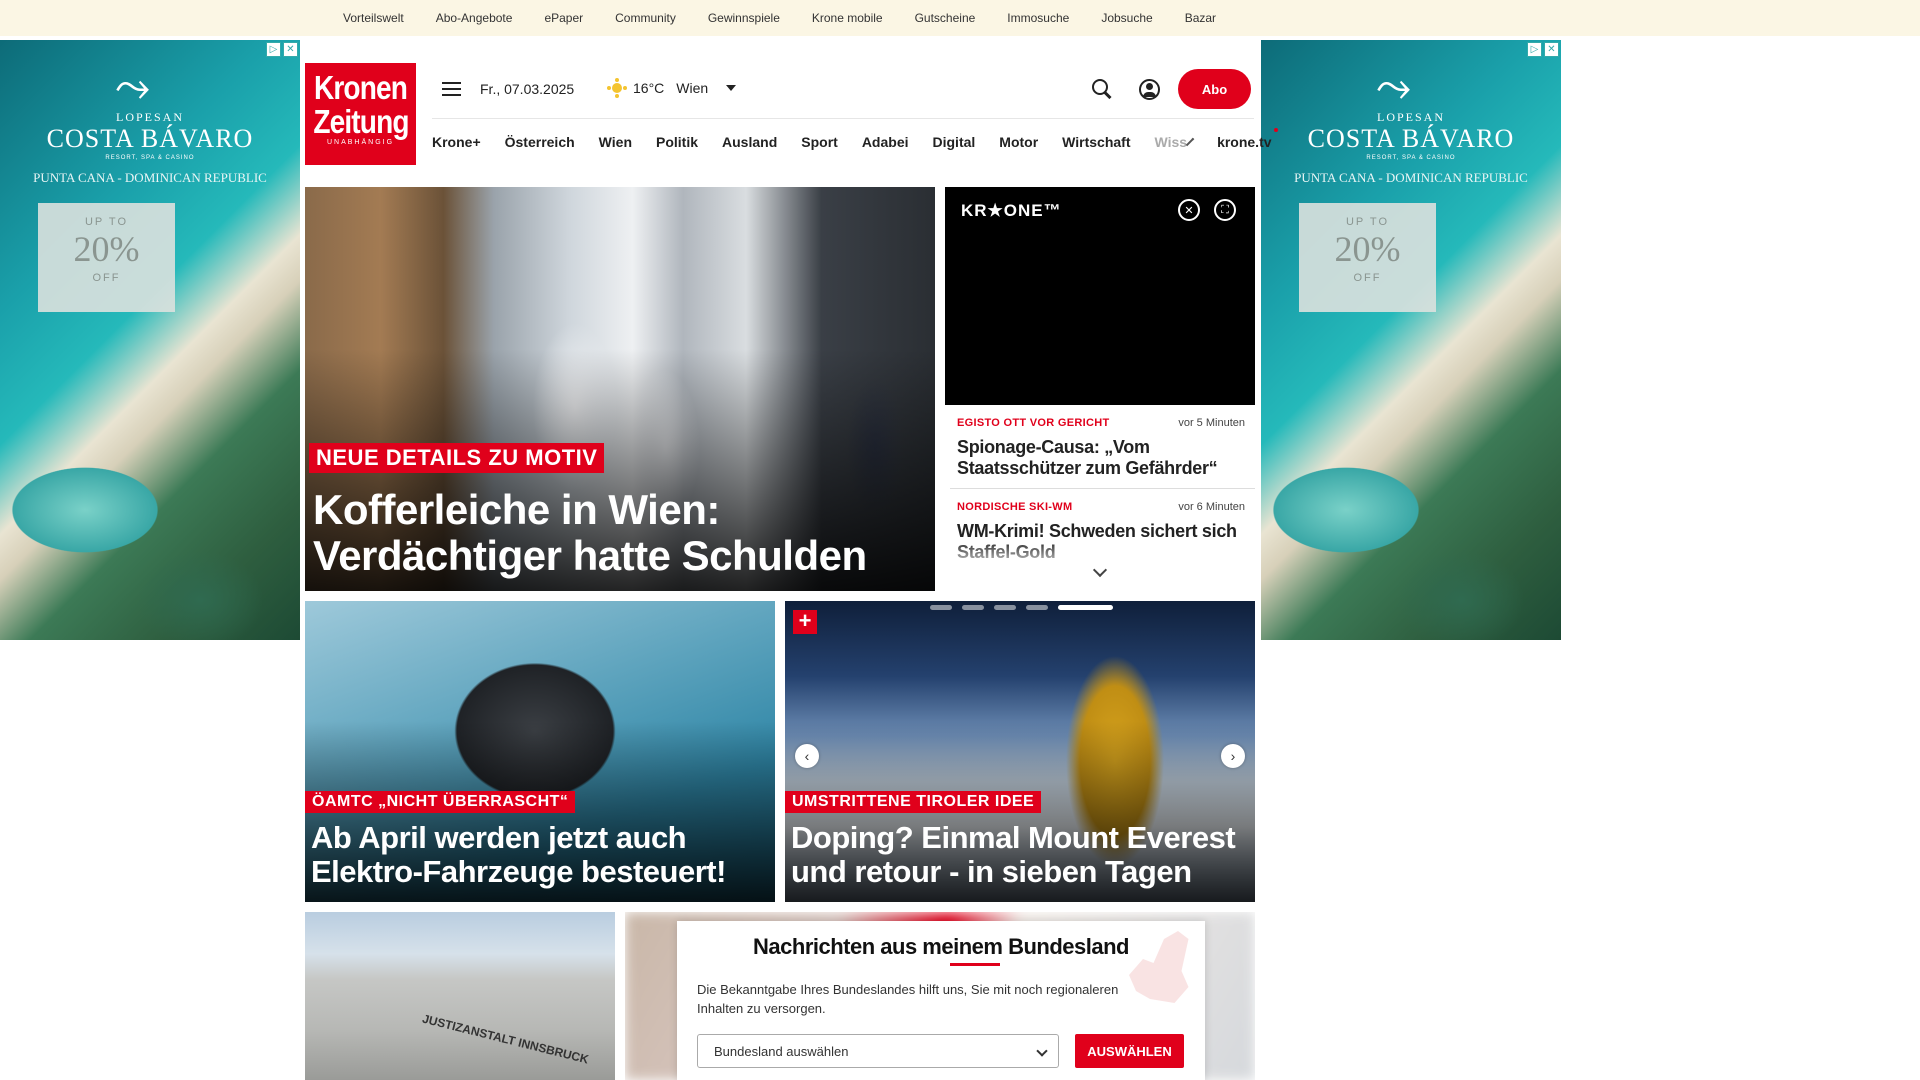 This screenshot has height=1080, width=1920. What do you see at coordinates (941, 946) in the screenshot?
I see `dialog-title: Nachrichten aus meinem Bundesland` at bounding box center [941, 946].